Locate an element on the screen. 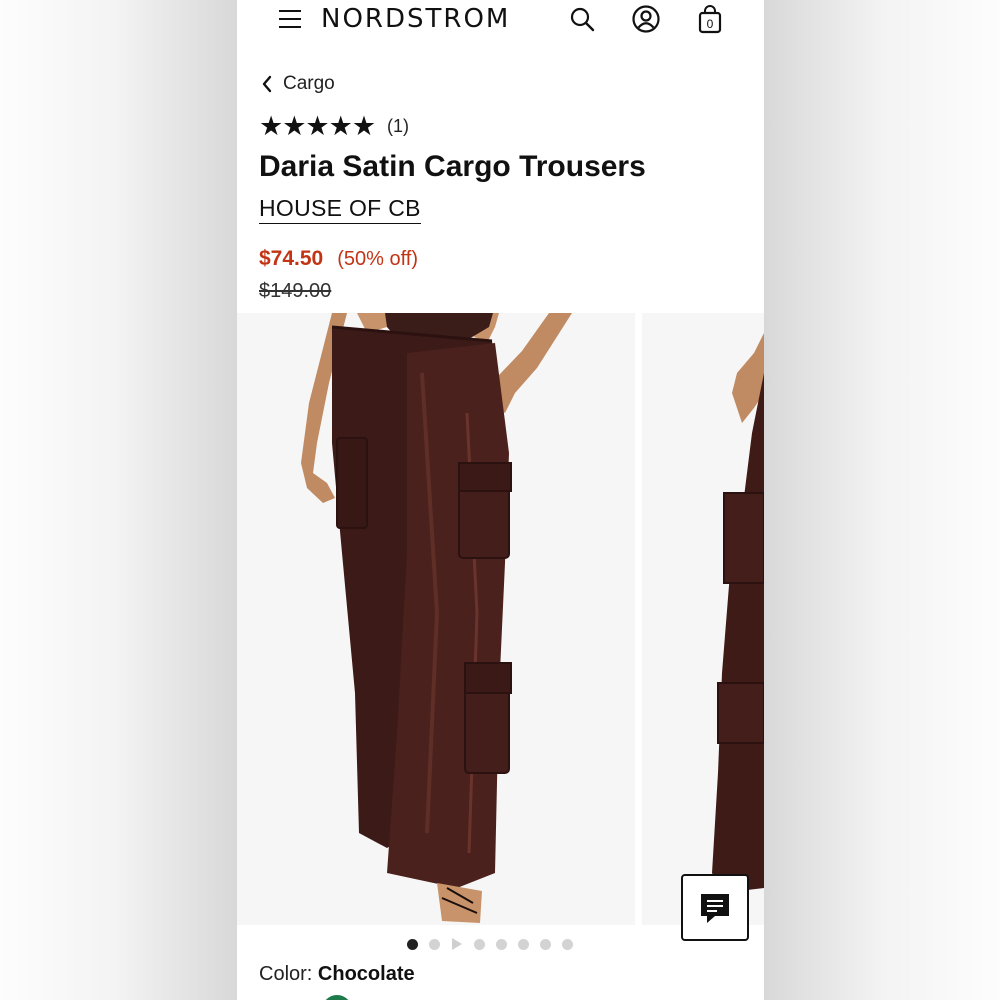 The width and height of the screenshot is (1000, 1000). account-icon is located at coordinates (646, 19).